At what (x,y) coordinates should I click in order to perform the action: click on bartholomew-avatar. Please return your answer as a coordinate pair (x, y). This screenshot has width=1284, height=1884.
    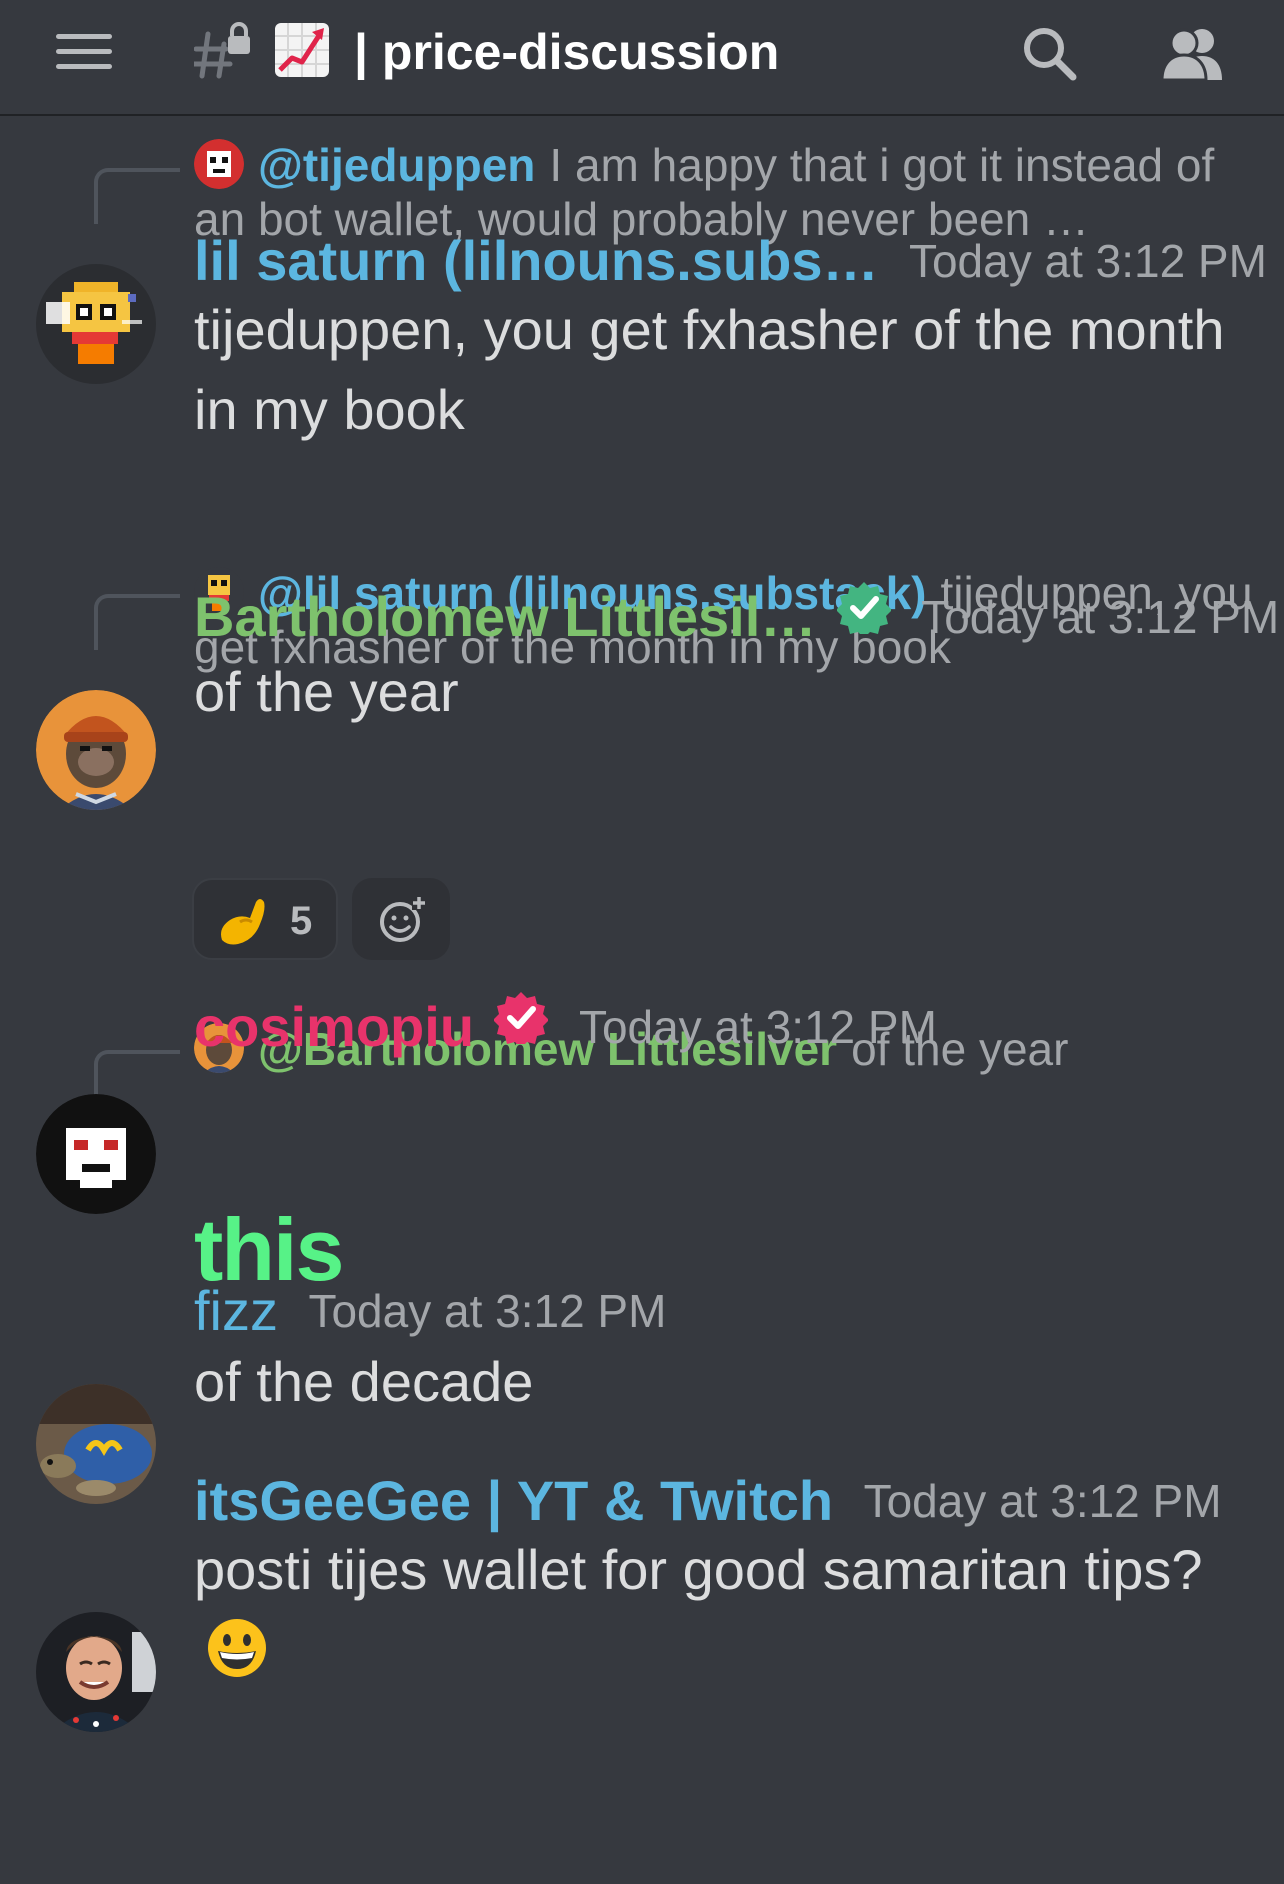
    Looking at the image, I should click on (96, 750).